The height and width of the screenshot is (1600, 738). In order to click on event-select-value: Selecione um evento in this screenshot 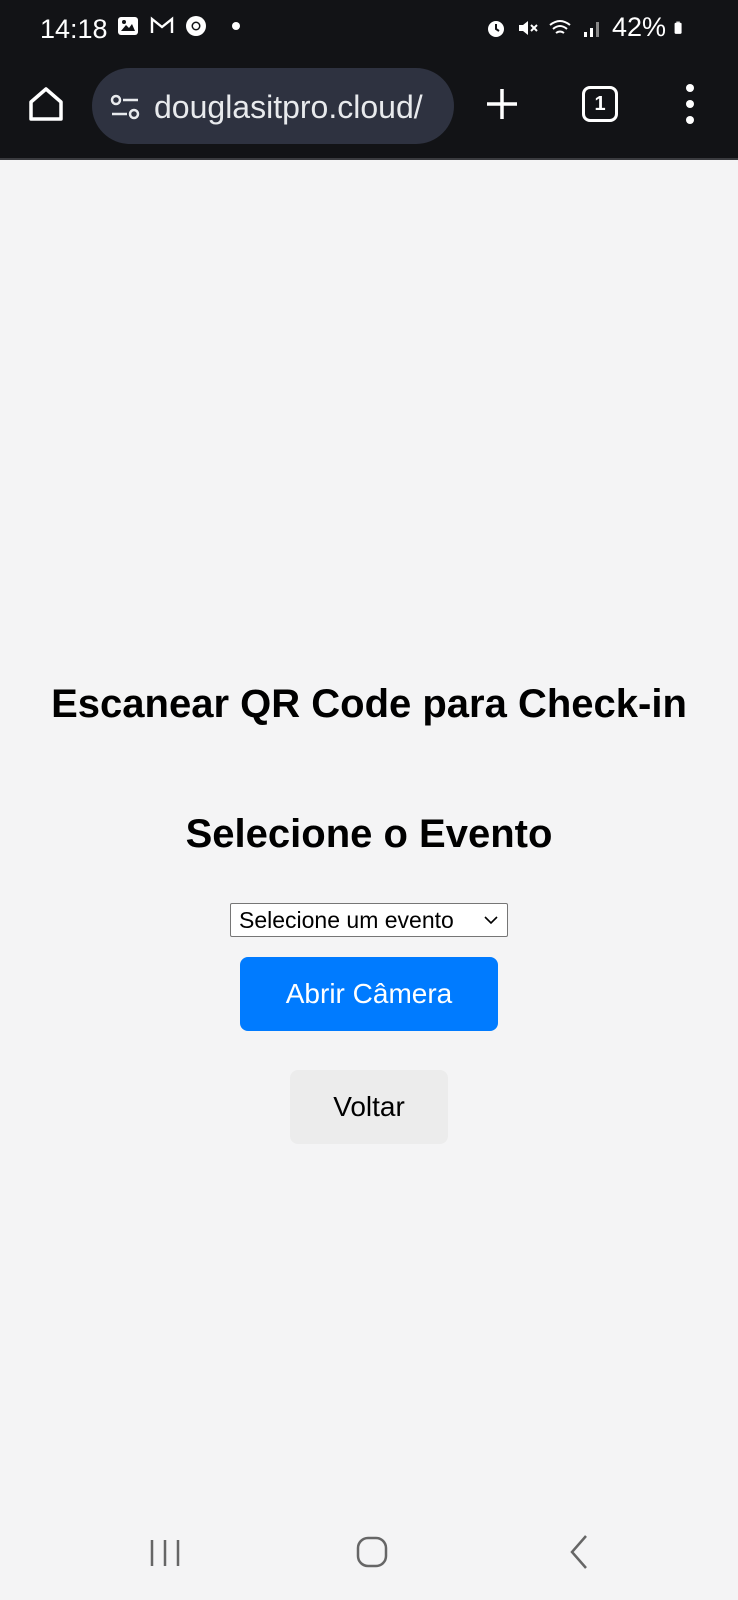, I will do `click(346, 920)`.